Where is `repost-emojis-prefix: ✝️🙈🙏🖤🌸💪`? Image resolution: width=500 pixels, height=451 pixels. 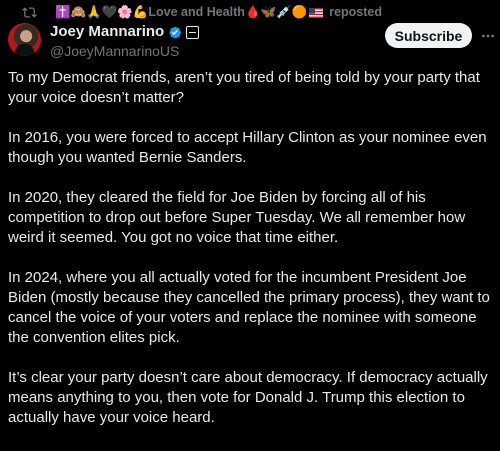
repost-emojis-prefix: ✝️🙈🙏🖤🌸💪 is located at coordinates (102, 11).